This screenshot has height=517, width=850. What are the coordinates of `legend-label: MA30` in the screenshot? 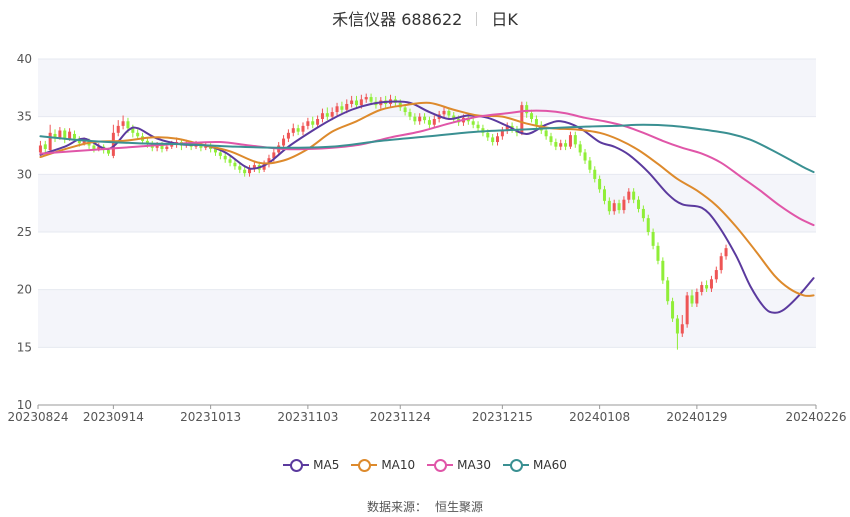 It's located at (474, 465).